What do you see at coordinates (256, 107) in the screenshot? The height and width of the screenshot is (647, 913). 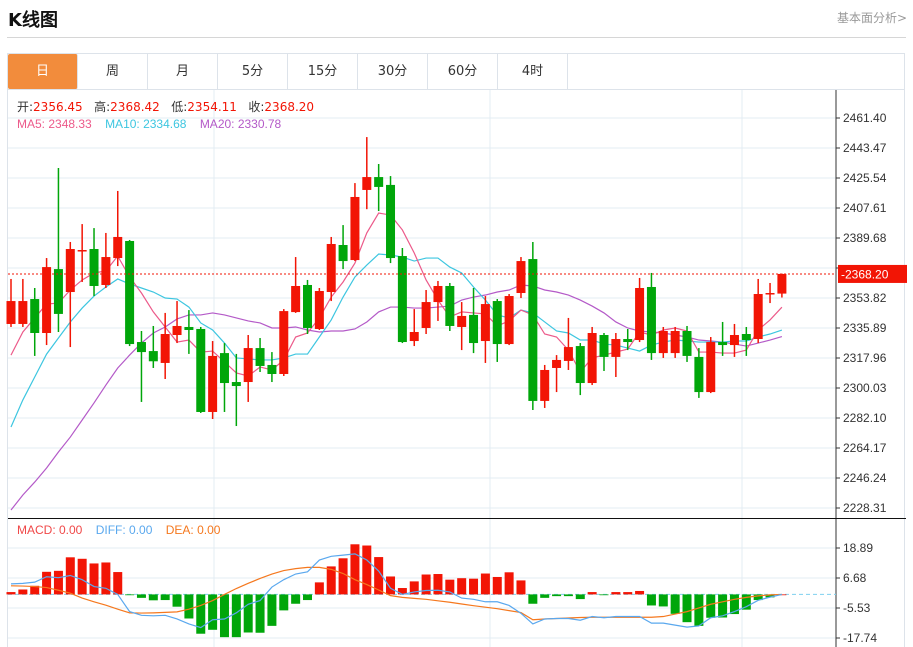 I see `close-label: 收:` at bounding box center [256, 107].